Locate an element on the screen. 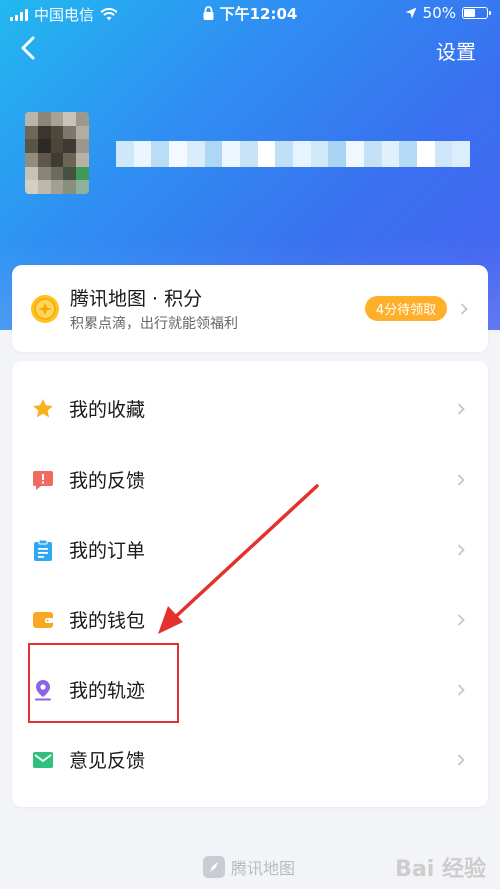 Image resolution: width=500 pixels, height=889 pixels. status-bar: 中国电信 下午12:04 50% is located at coordinates (250, 13).